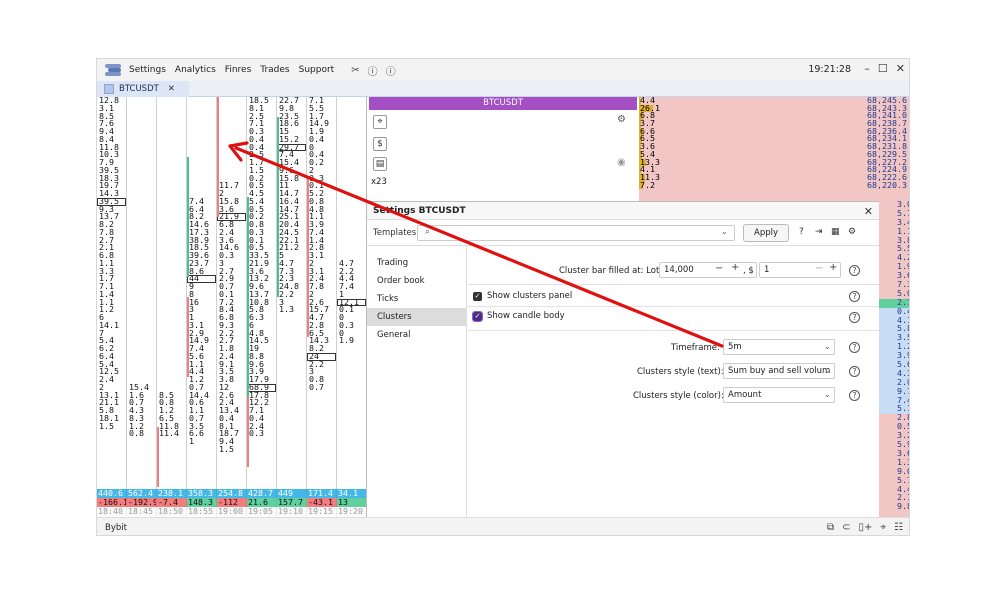 The height and width of the screenshot is (596, 1008). I want to click on pin-off-icon: ✂, so click(355, 70).